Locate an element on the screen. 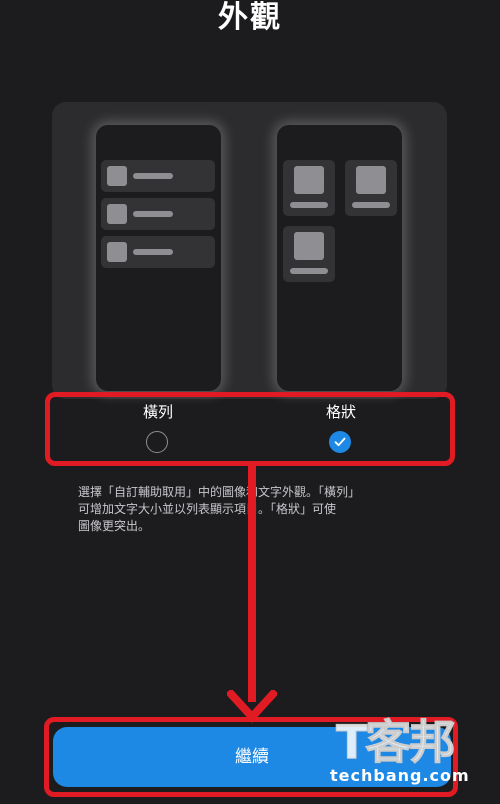 The width and height of the screenshot is (500, 804). checkmark-icon is located at coordinates (340, 442).